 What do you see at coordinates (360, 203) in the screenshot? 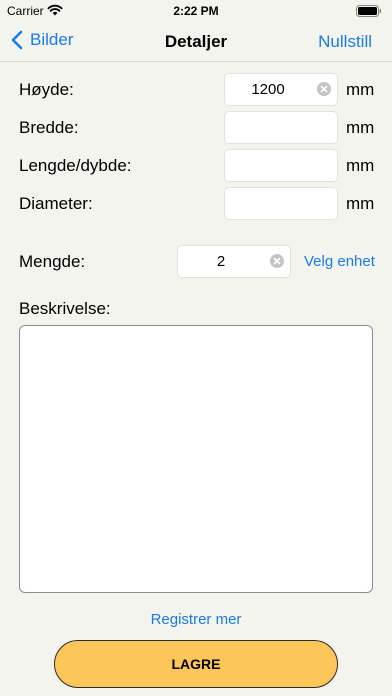
I see `diameter-unit: mm` at bounding box center [360, 203].